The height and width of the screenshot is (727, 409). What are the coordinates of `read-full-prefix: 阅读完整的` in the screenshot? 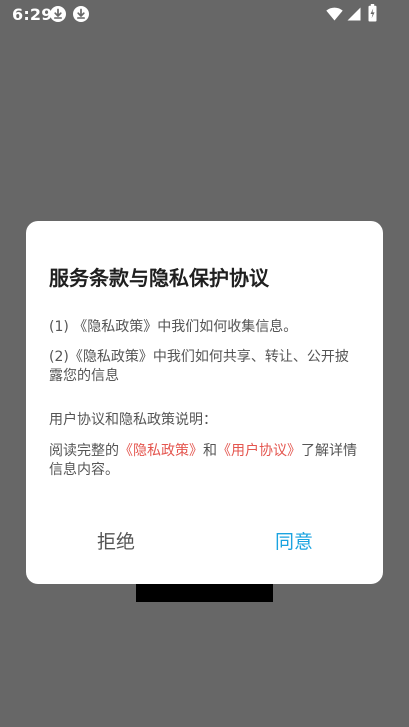 It's located at (84, 451).